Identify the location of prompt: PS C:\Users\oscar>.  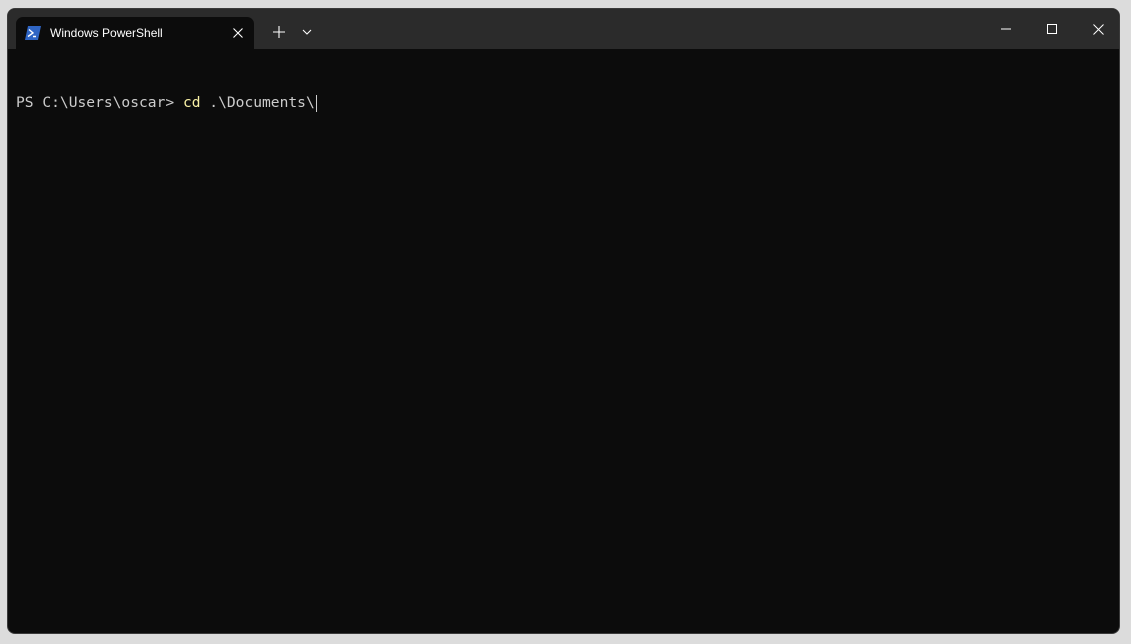
(99, 102).